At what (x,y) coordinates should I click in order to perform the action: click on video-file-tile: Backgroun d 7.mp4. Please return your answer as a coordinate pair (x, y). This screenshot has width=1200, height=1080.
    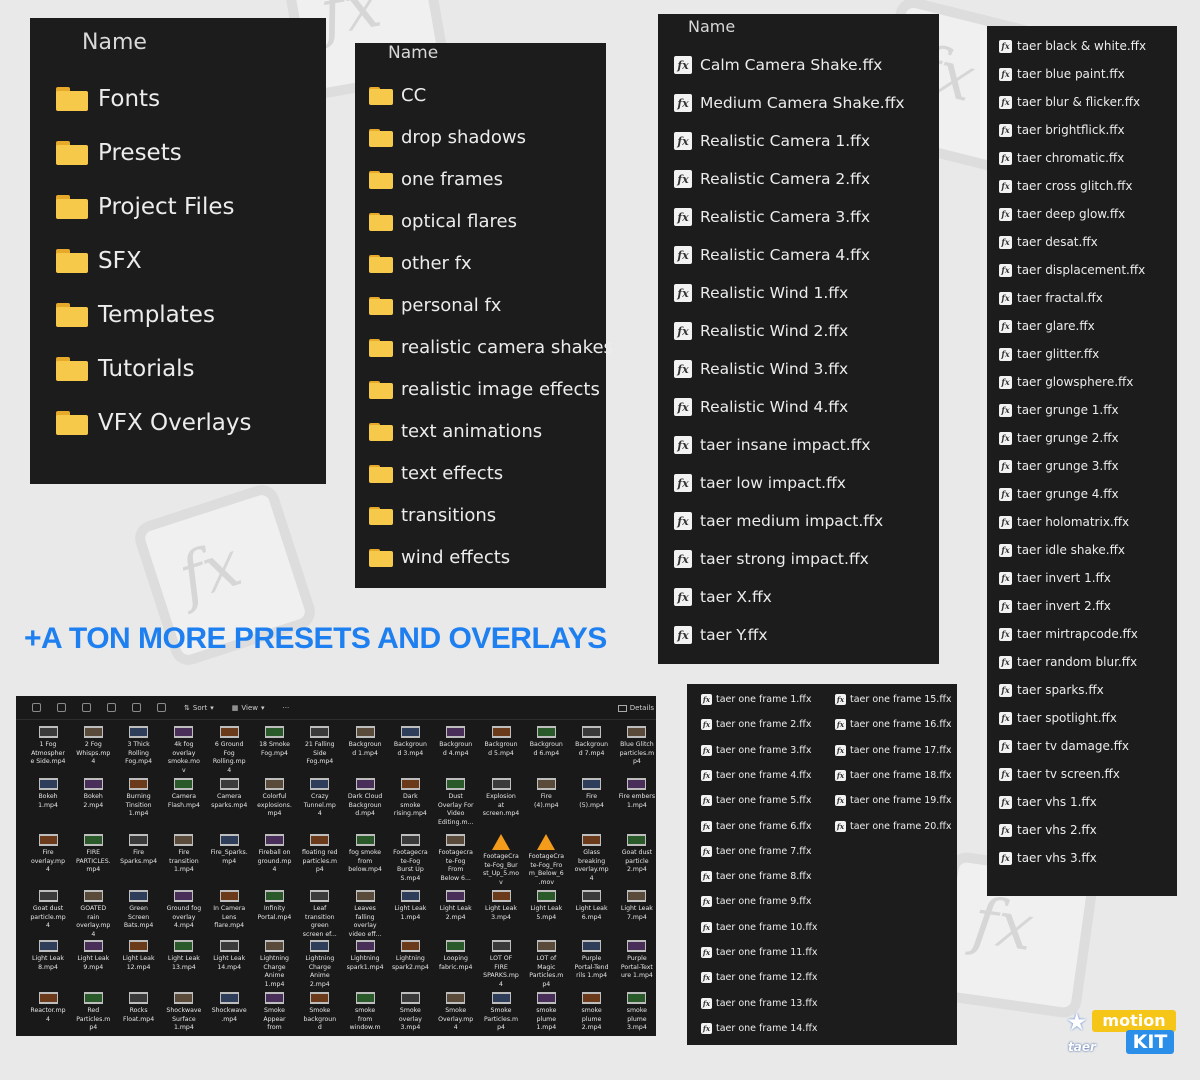
    Looking at the image, I should click on (592, 742).